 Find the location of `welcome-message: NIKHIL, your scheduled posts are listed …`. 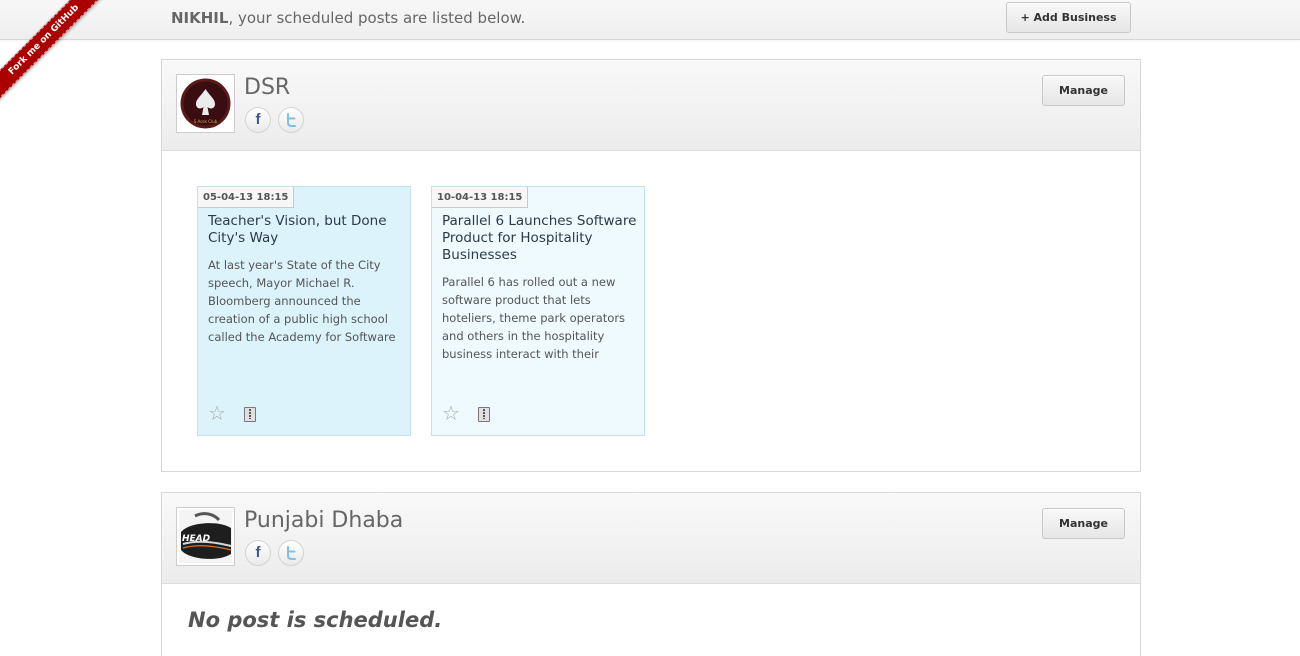

welcome-message: NIKHIL, your scheduled posts are listed … is located at coordinates (348, 18).